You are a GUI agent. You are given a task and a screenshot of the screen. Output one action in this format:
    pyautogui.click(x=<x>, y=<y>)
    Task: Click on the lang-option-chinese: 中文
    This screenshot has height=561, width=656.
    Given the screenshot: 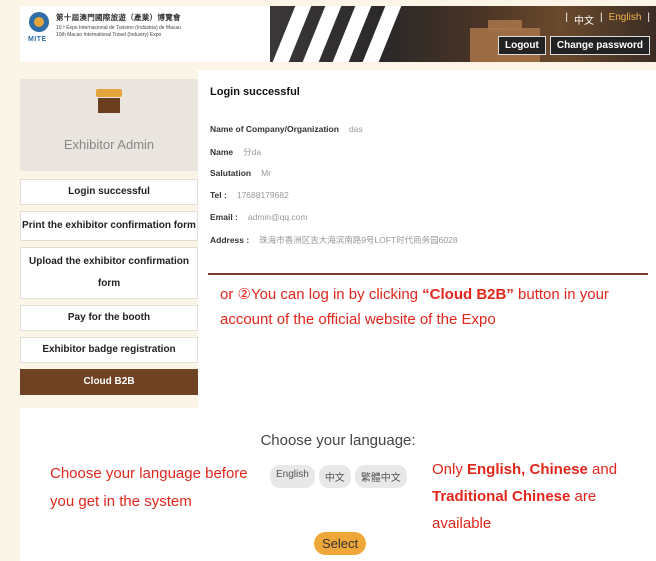 What is the action you would take?
    pyautogui.click(x=334, y=476)
    